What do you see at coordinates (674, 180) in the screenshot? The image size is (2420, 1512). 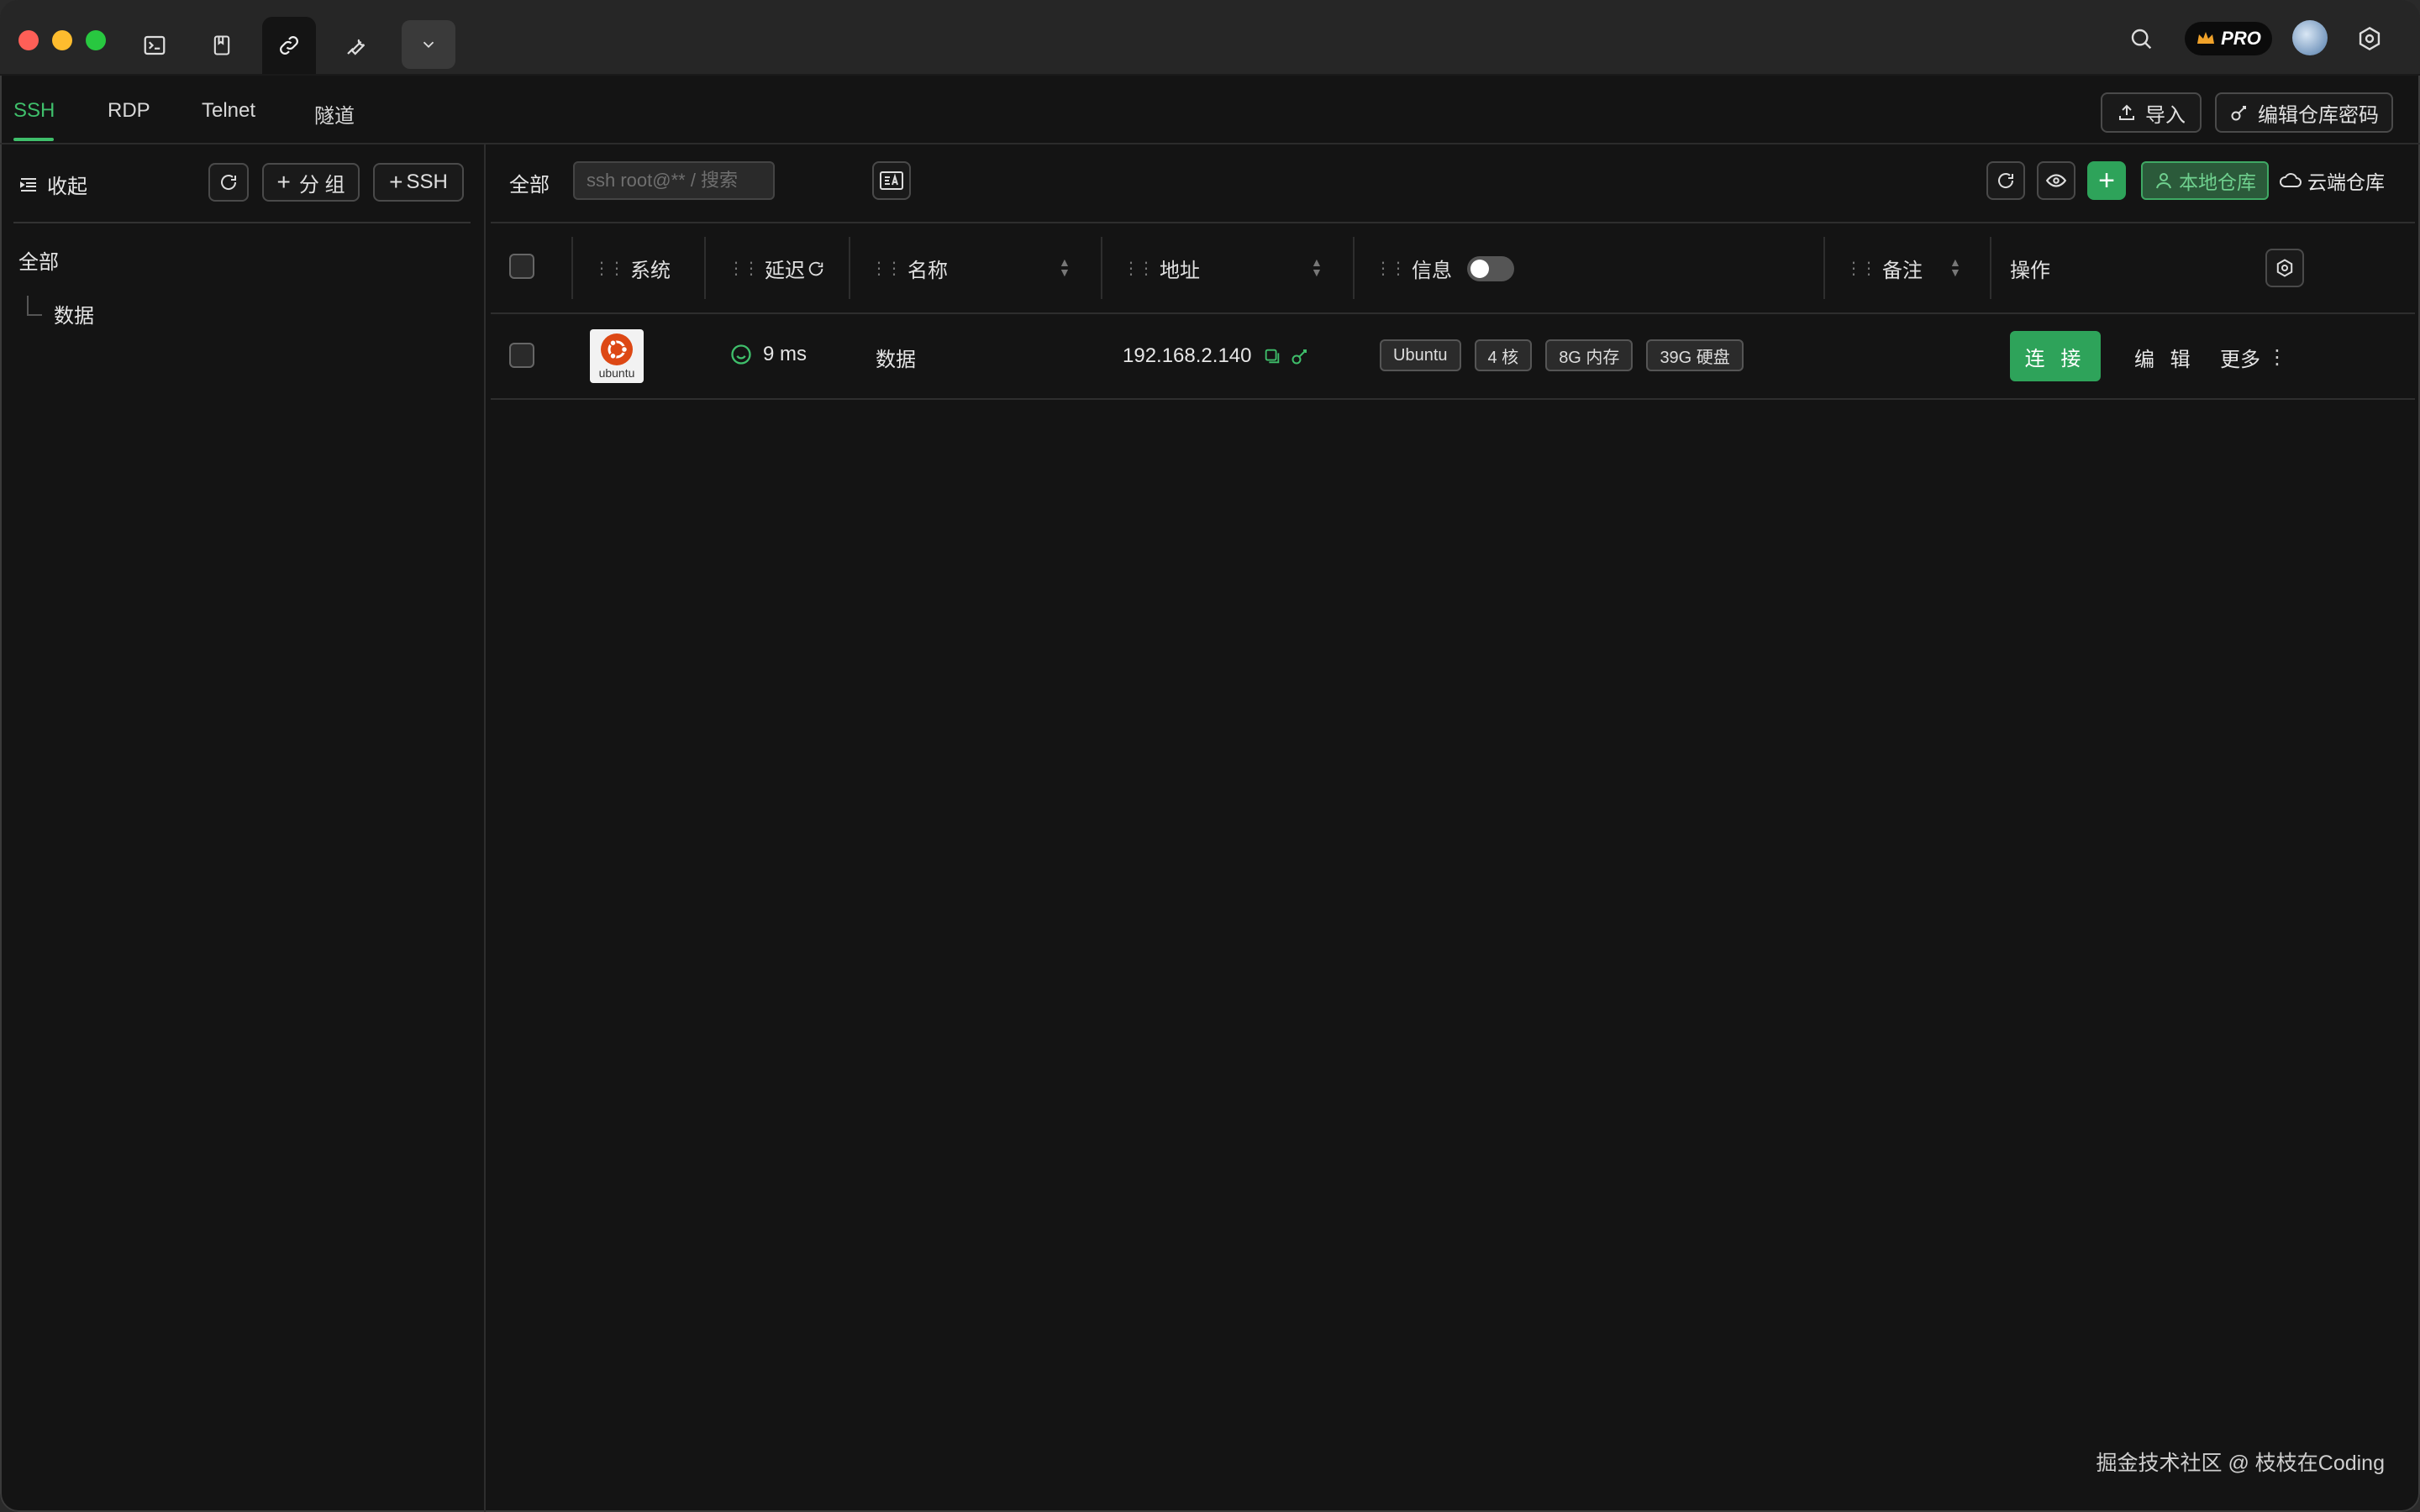 I see `search-input` at bounding box center [674, 180].